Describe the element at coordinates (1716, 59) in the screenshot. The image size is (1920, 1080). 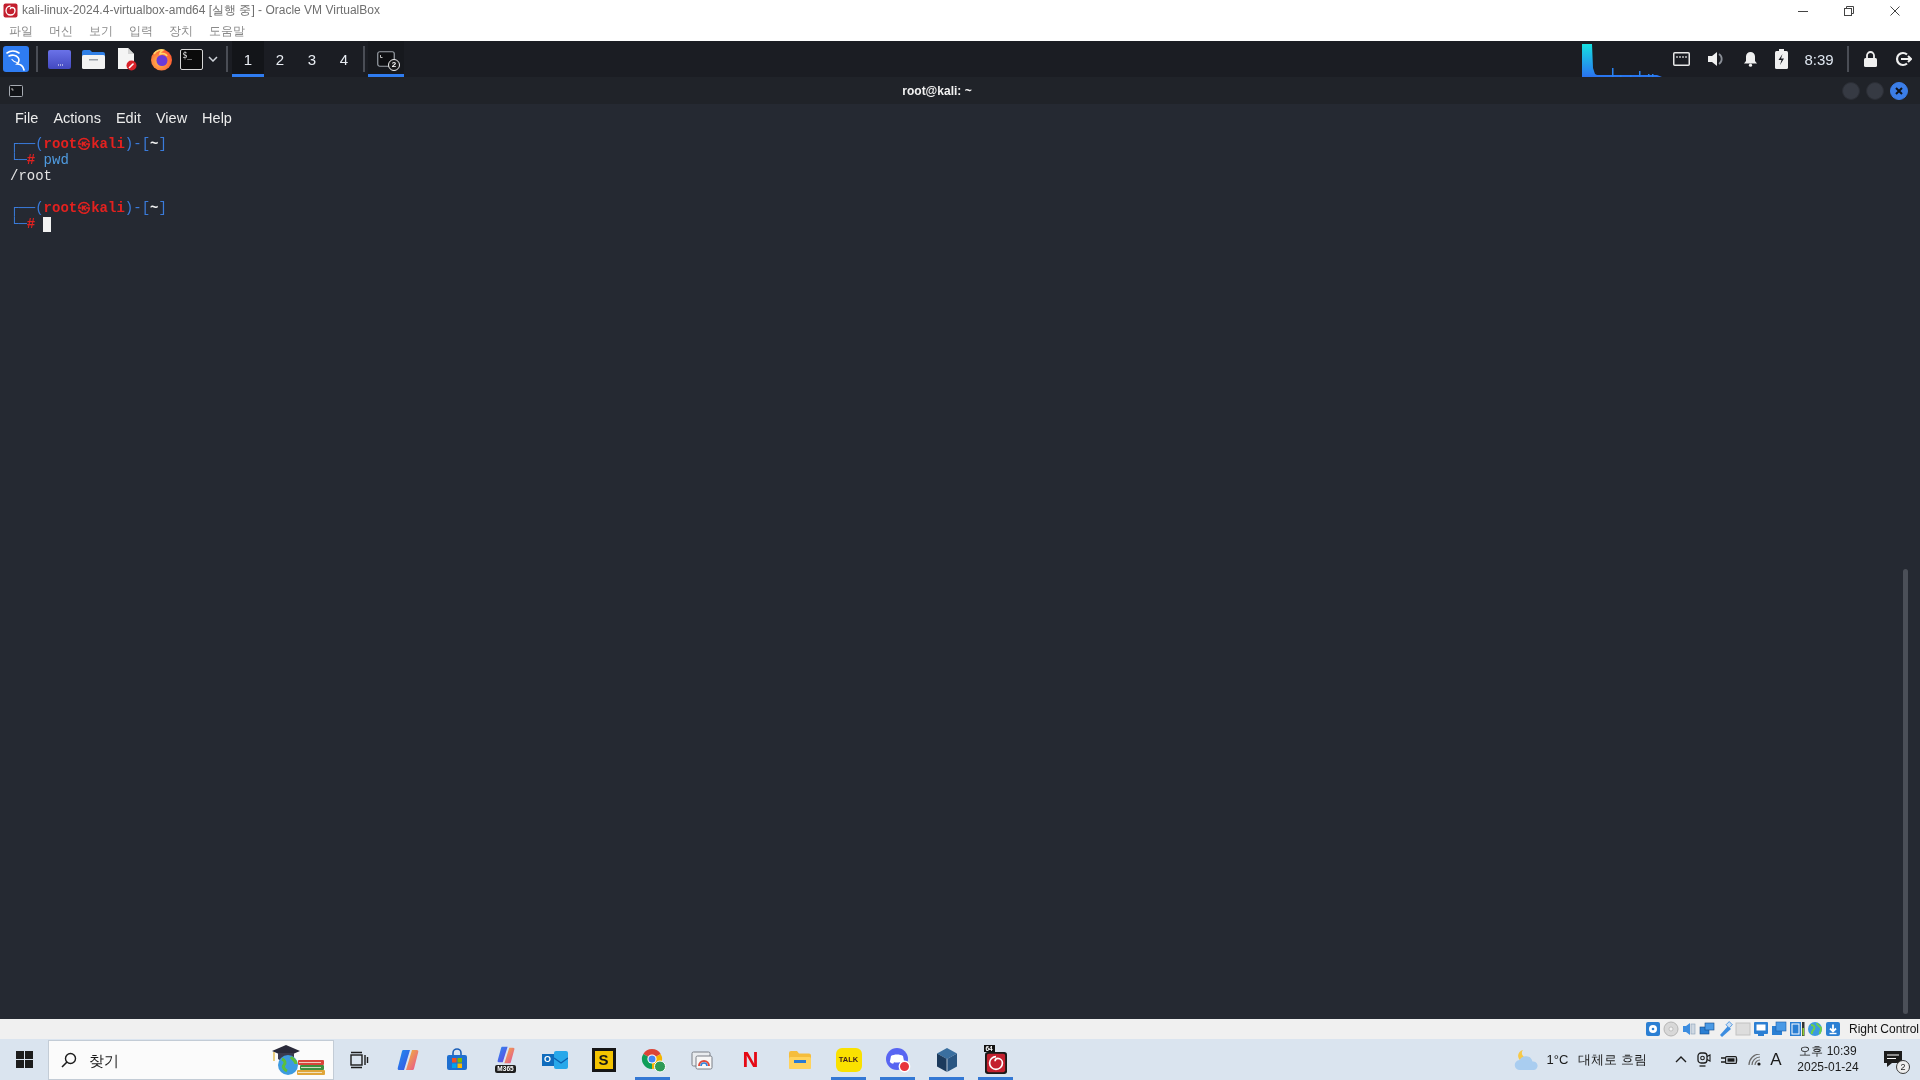
I see `volume-icon` at that location.